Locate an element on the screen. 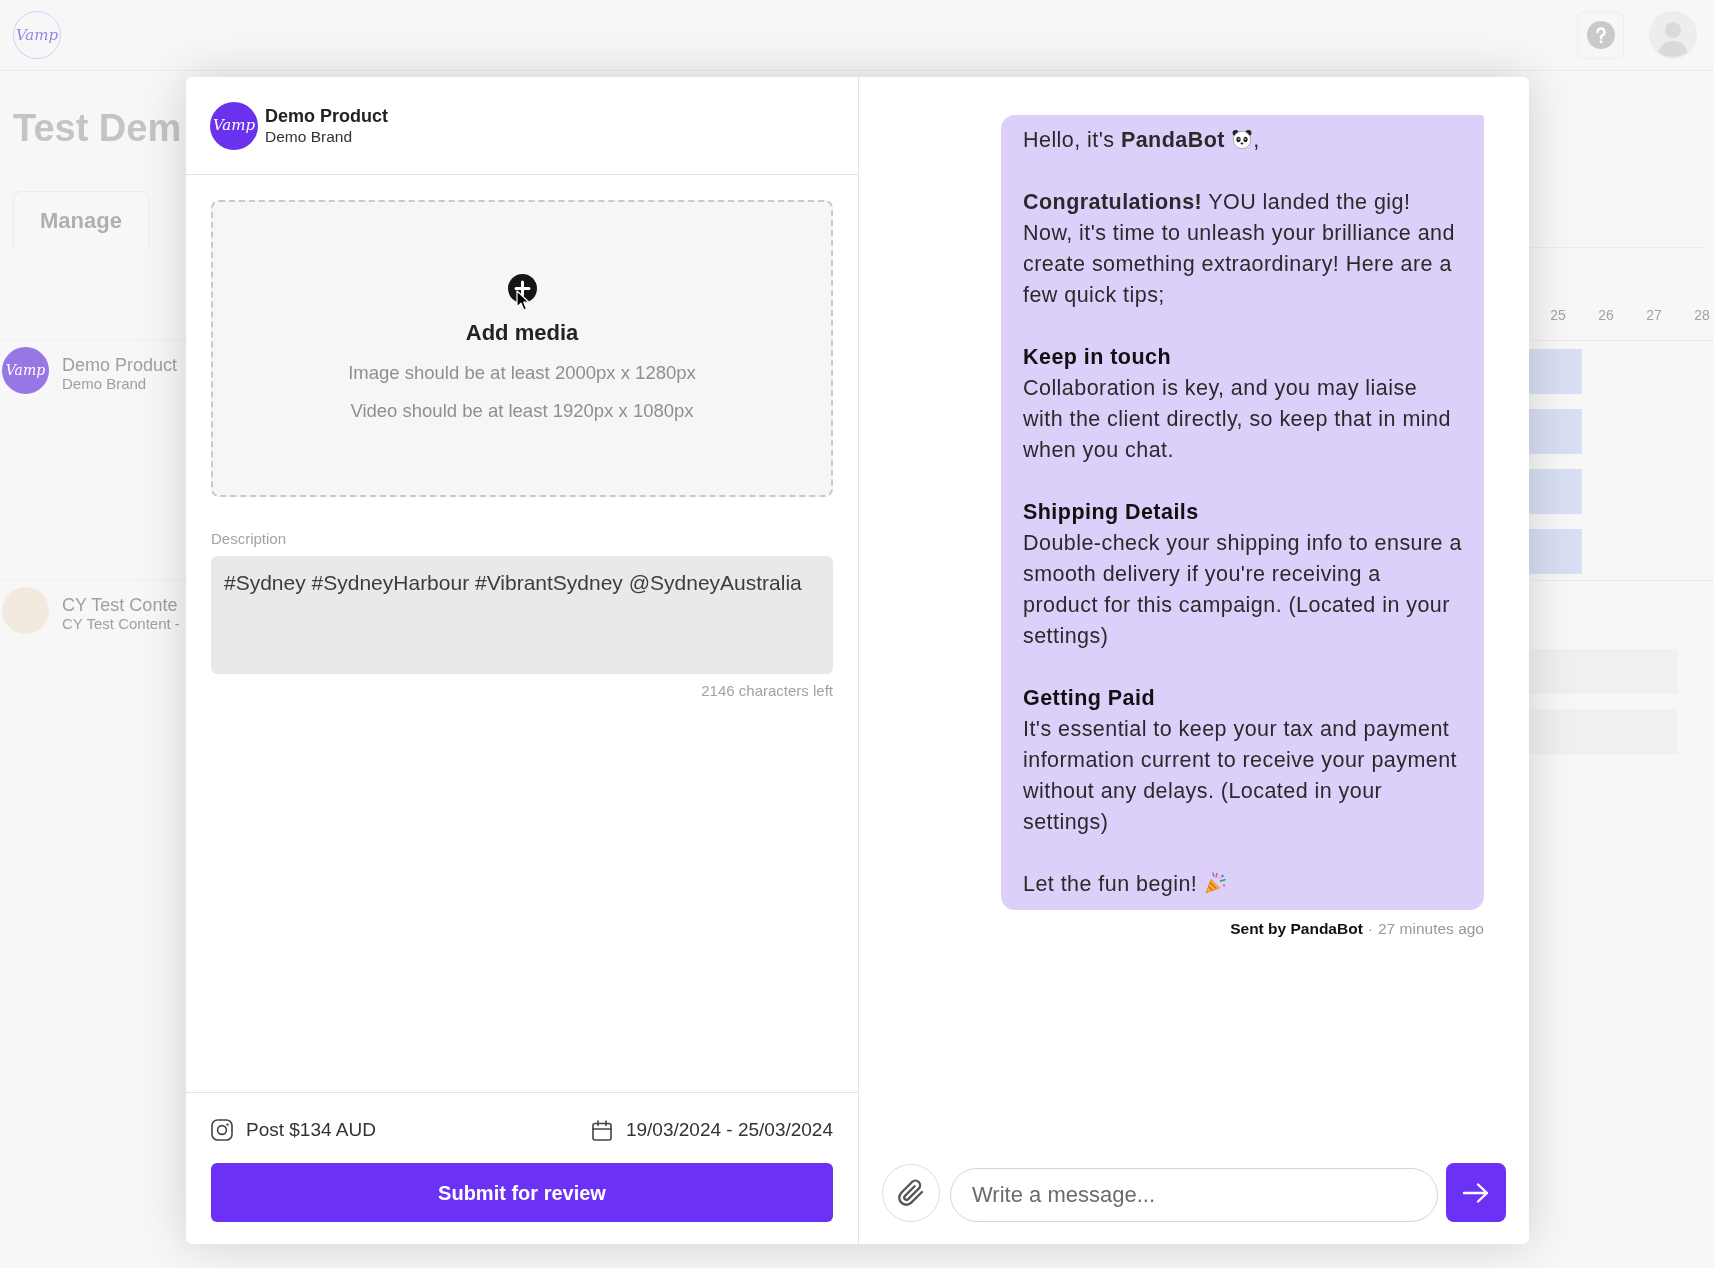 Image resolution: width=1714 pixels, height=1268 pixels. character-counter: 2146 characters left is located at coordinates (767, 690).